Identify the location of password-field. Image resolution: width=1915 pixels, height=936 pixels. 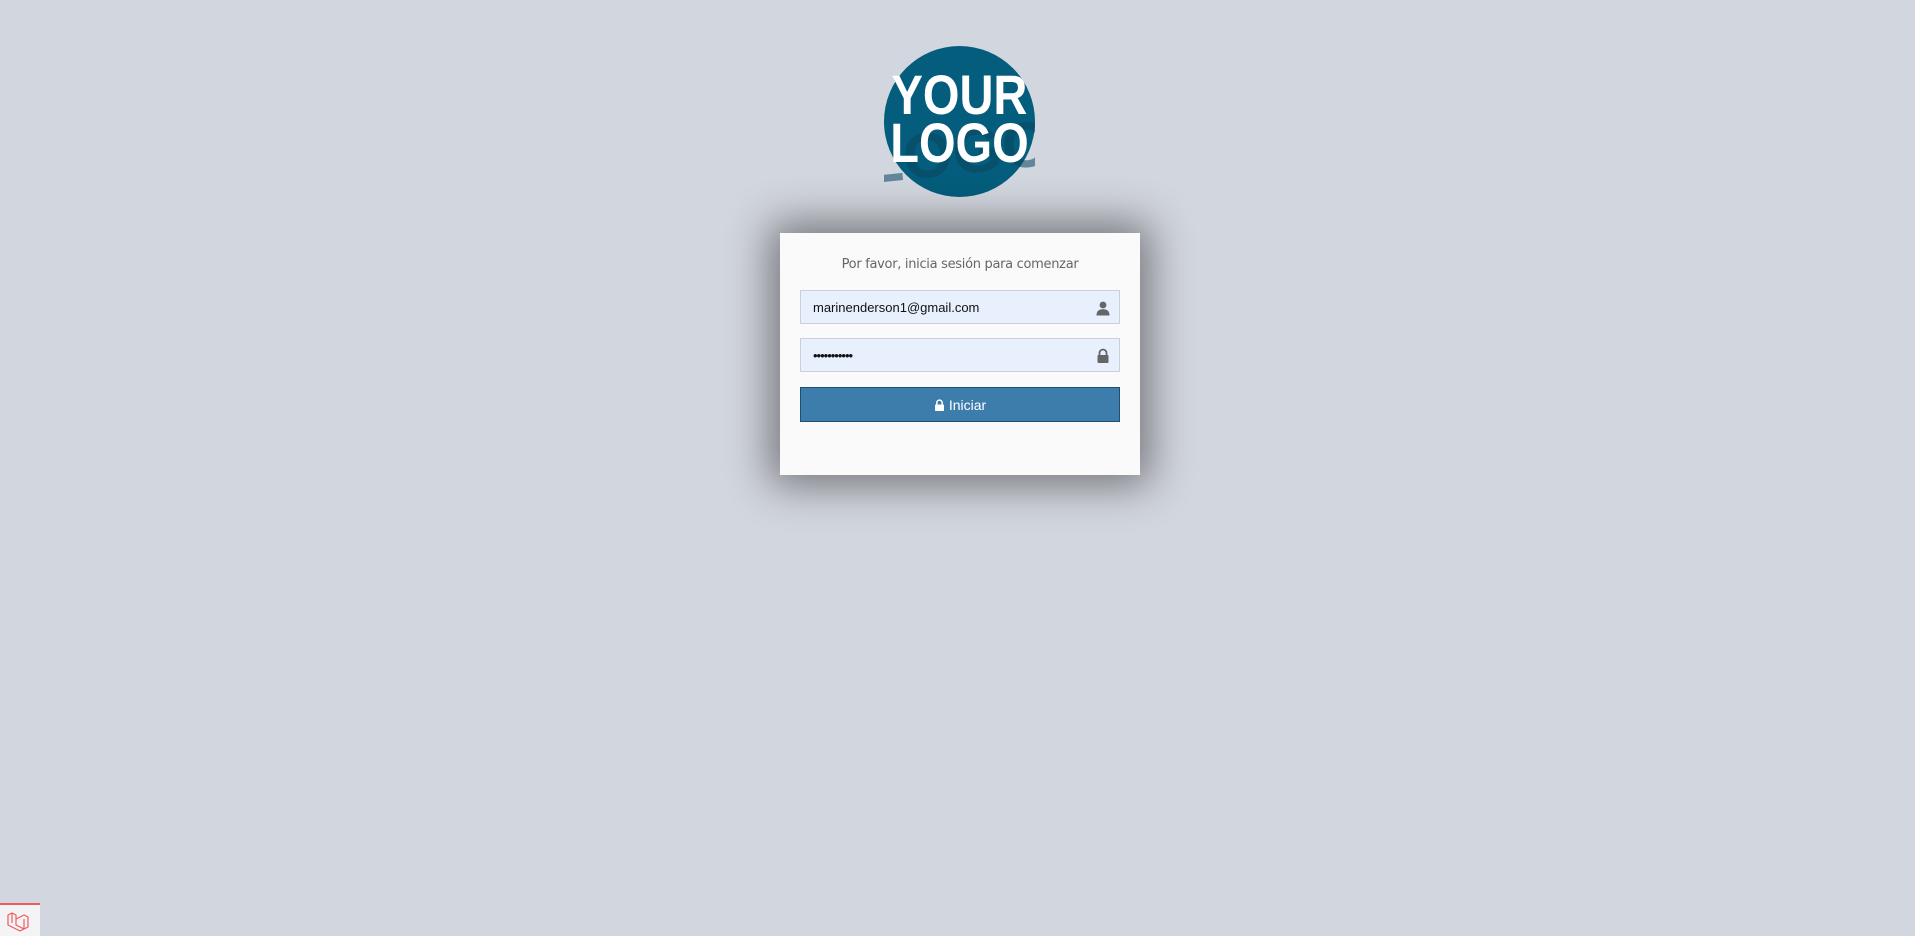
(960, 355).